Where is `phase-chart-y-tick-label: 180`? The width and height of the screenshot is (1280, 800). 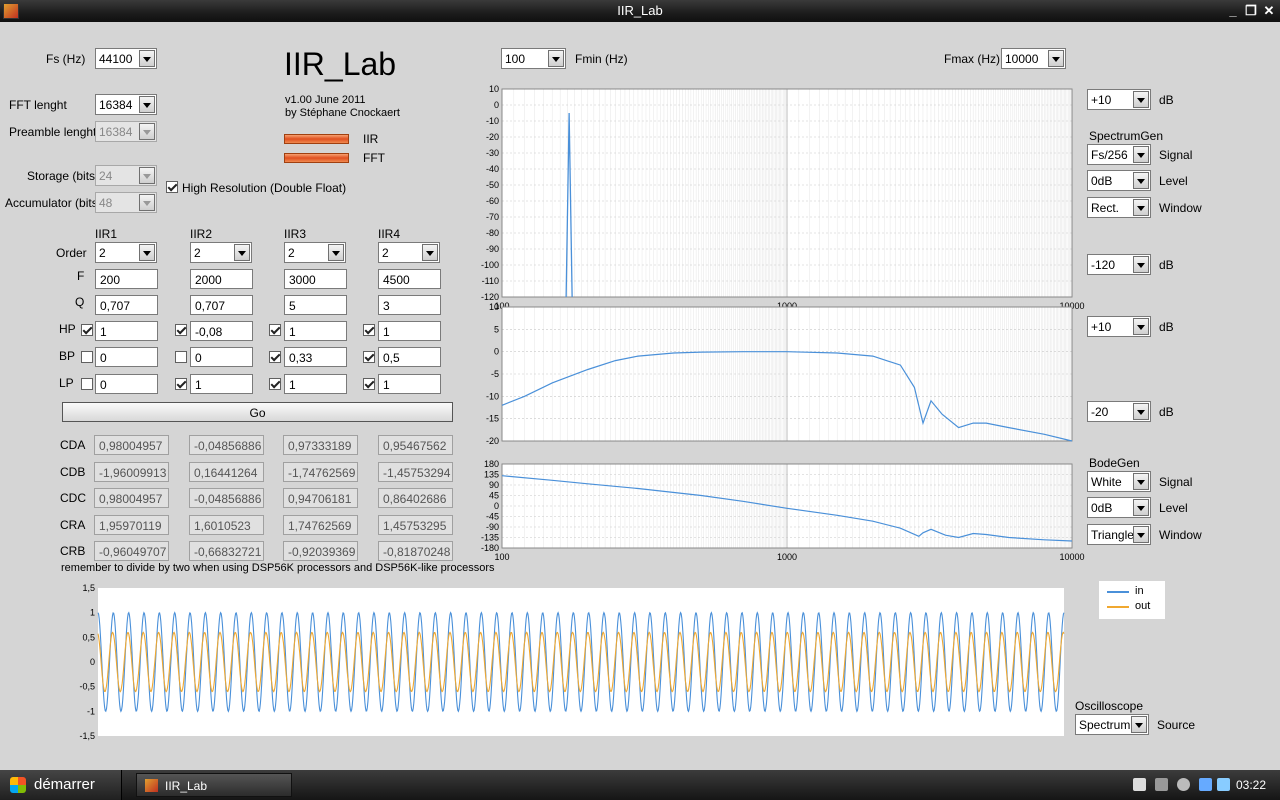 phase-chart-y-tick-label: 180 is located at coordinates (491, 464).